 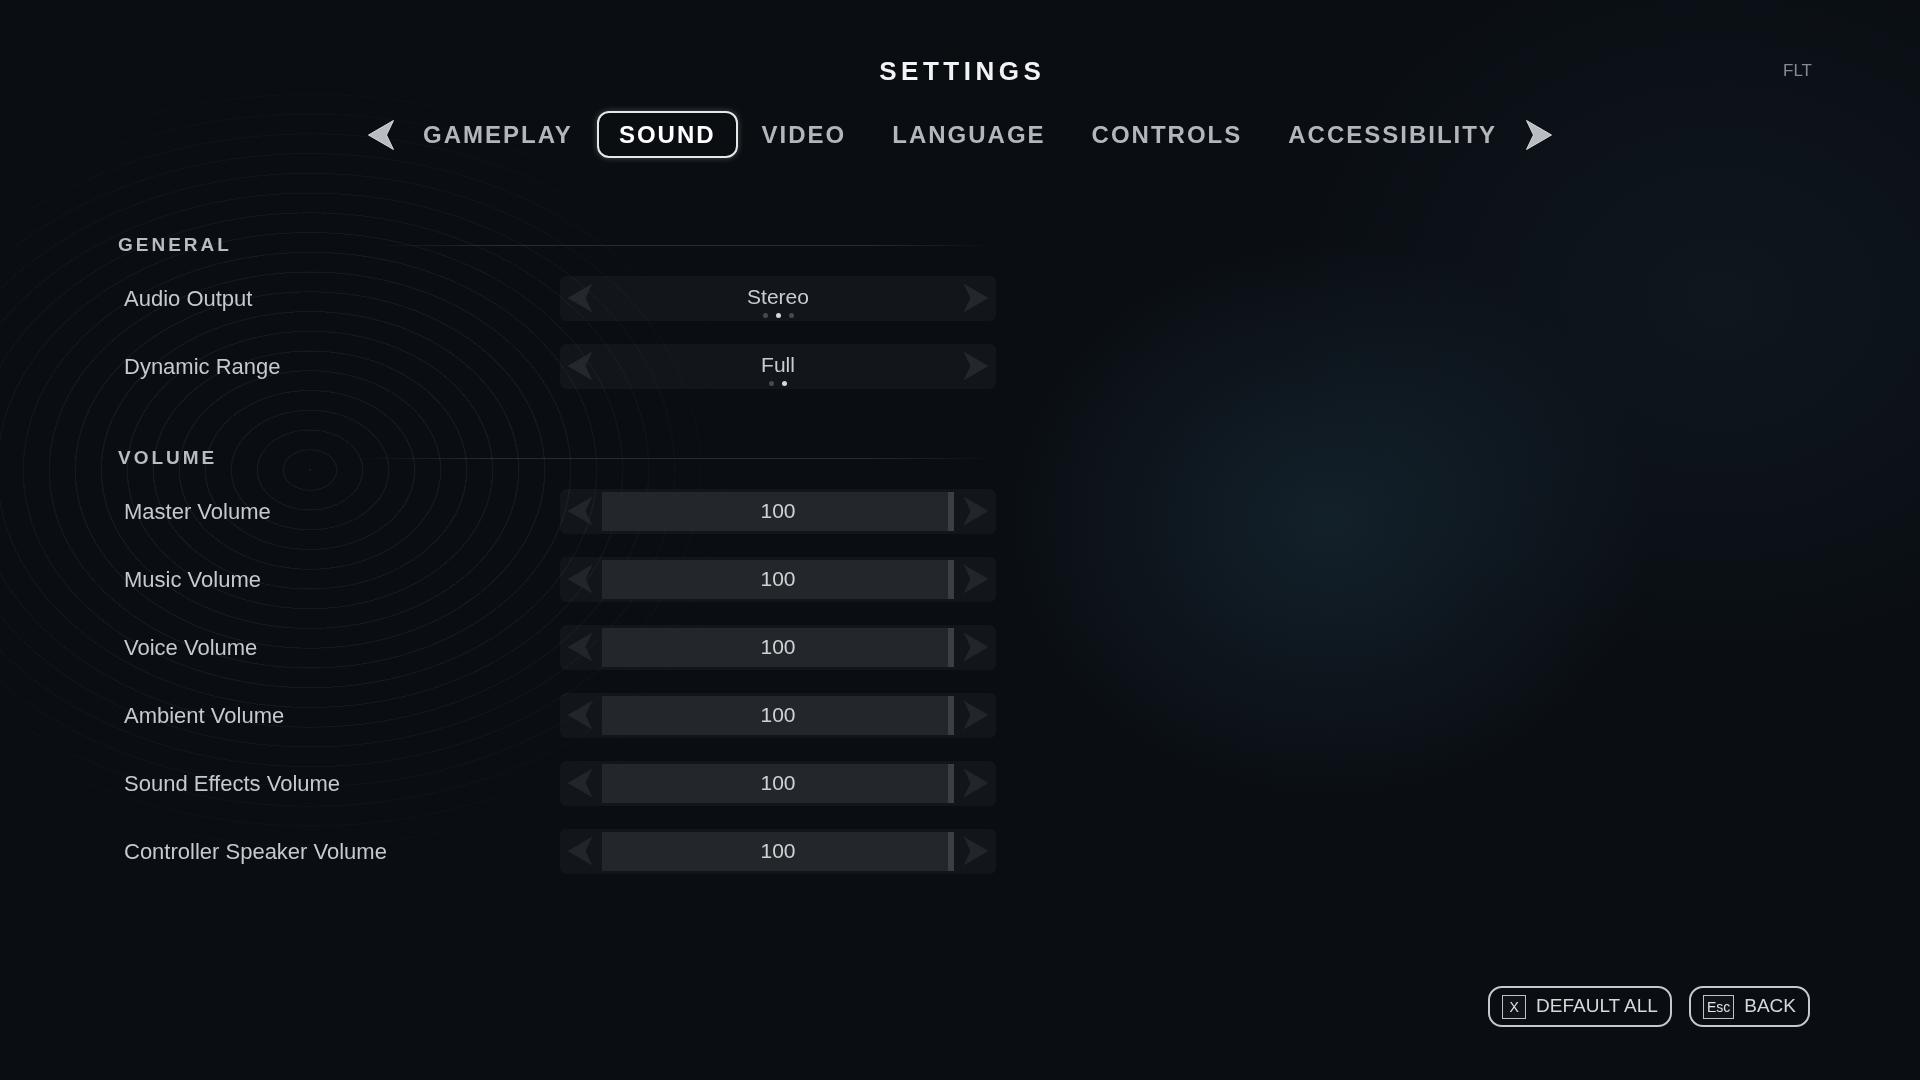 What do you see at coordinates (804, 134) in the screenshot?
I see `tab: VIDEO` at bounding box center [804, 134].